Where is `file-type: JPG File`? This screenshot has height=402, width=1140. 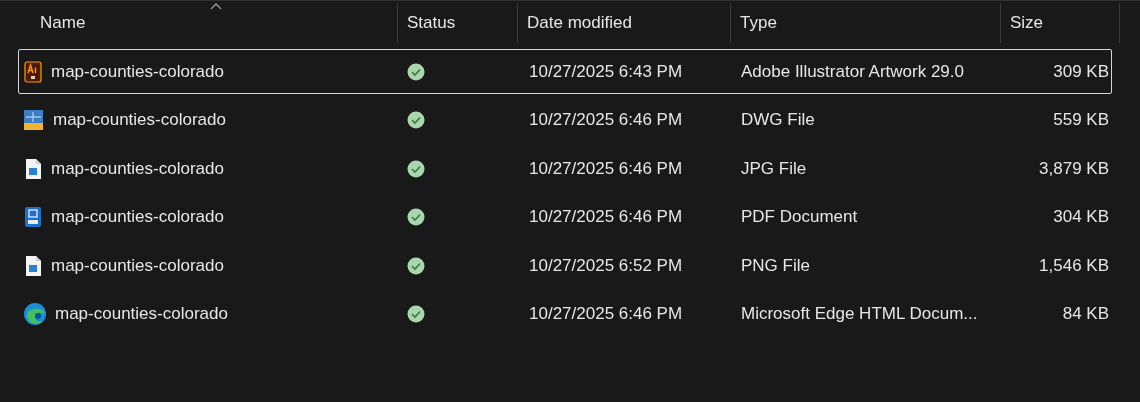
file-type: JPG File is located at coordinates (774, 168).